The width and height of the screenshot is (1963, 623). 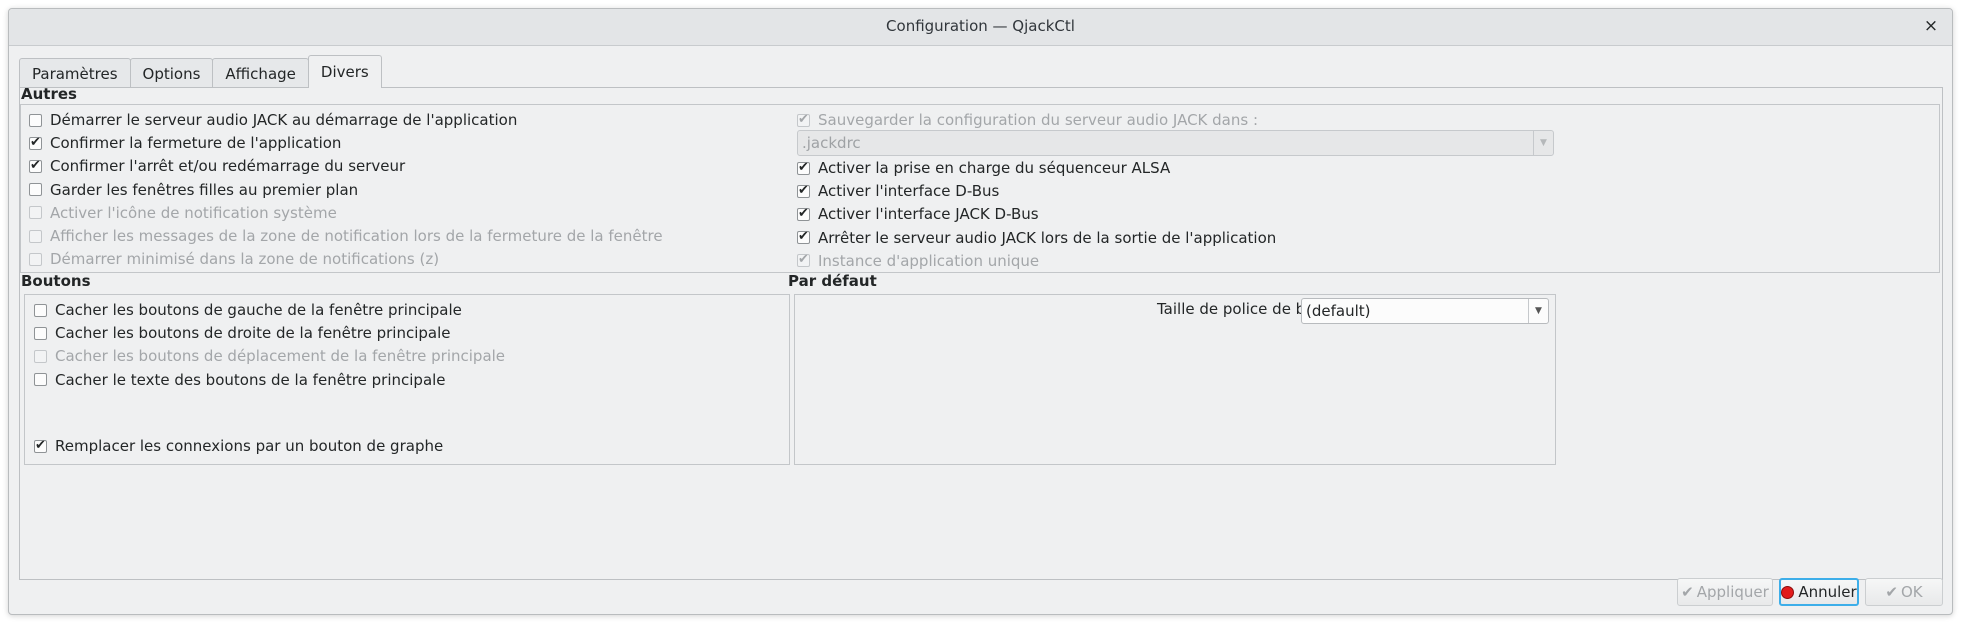 I want to click on window-title: Configuration — QjackCtl, so click(x=980, y=26).